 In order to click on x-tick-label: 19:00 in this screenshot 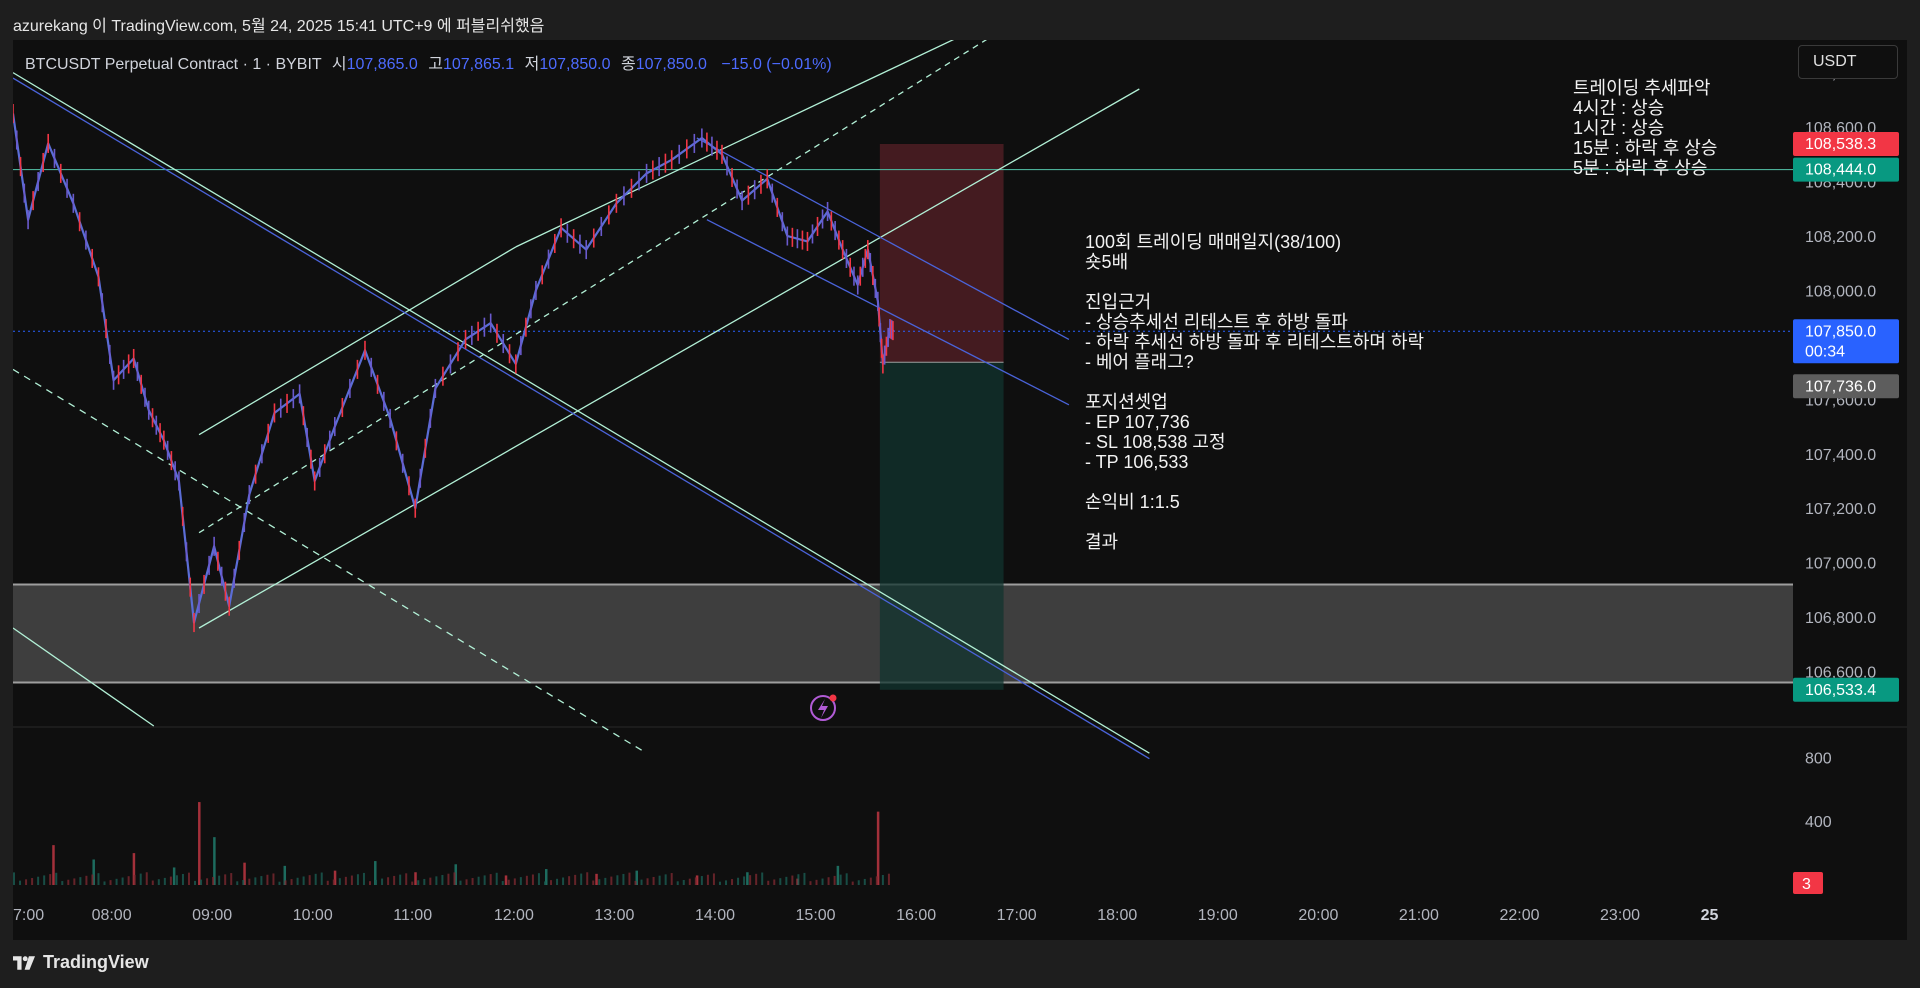, I will do `click(1218, 915)`.